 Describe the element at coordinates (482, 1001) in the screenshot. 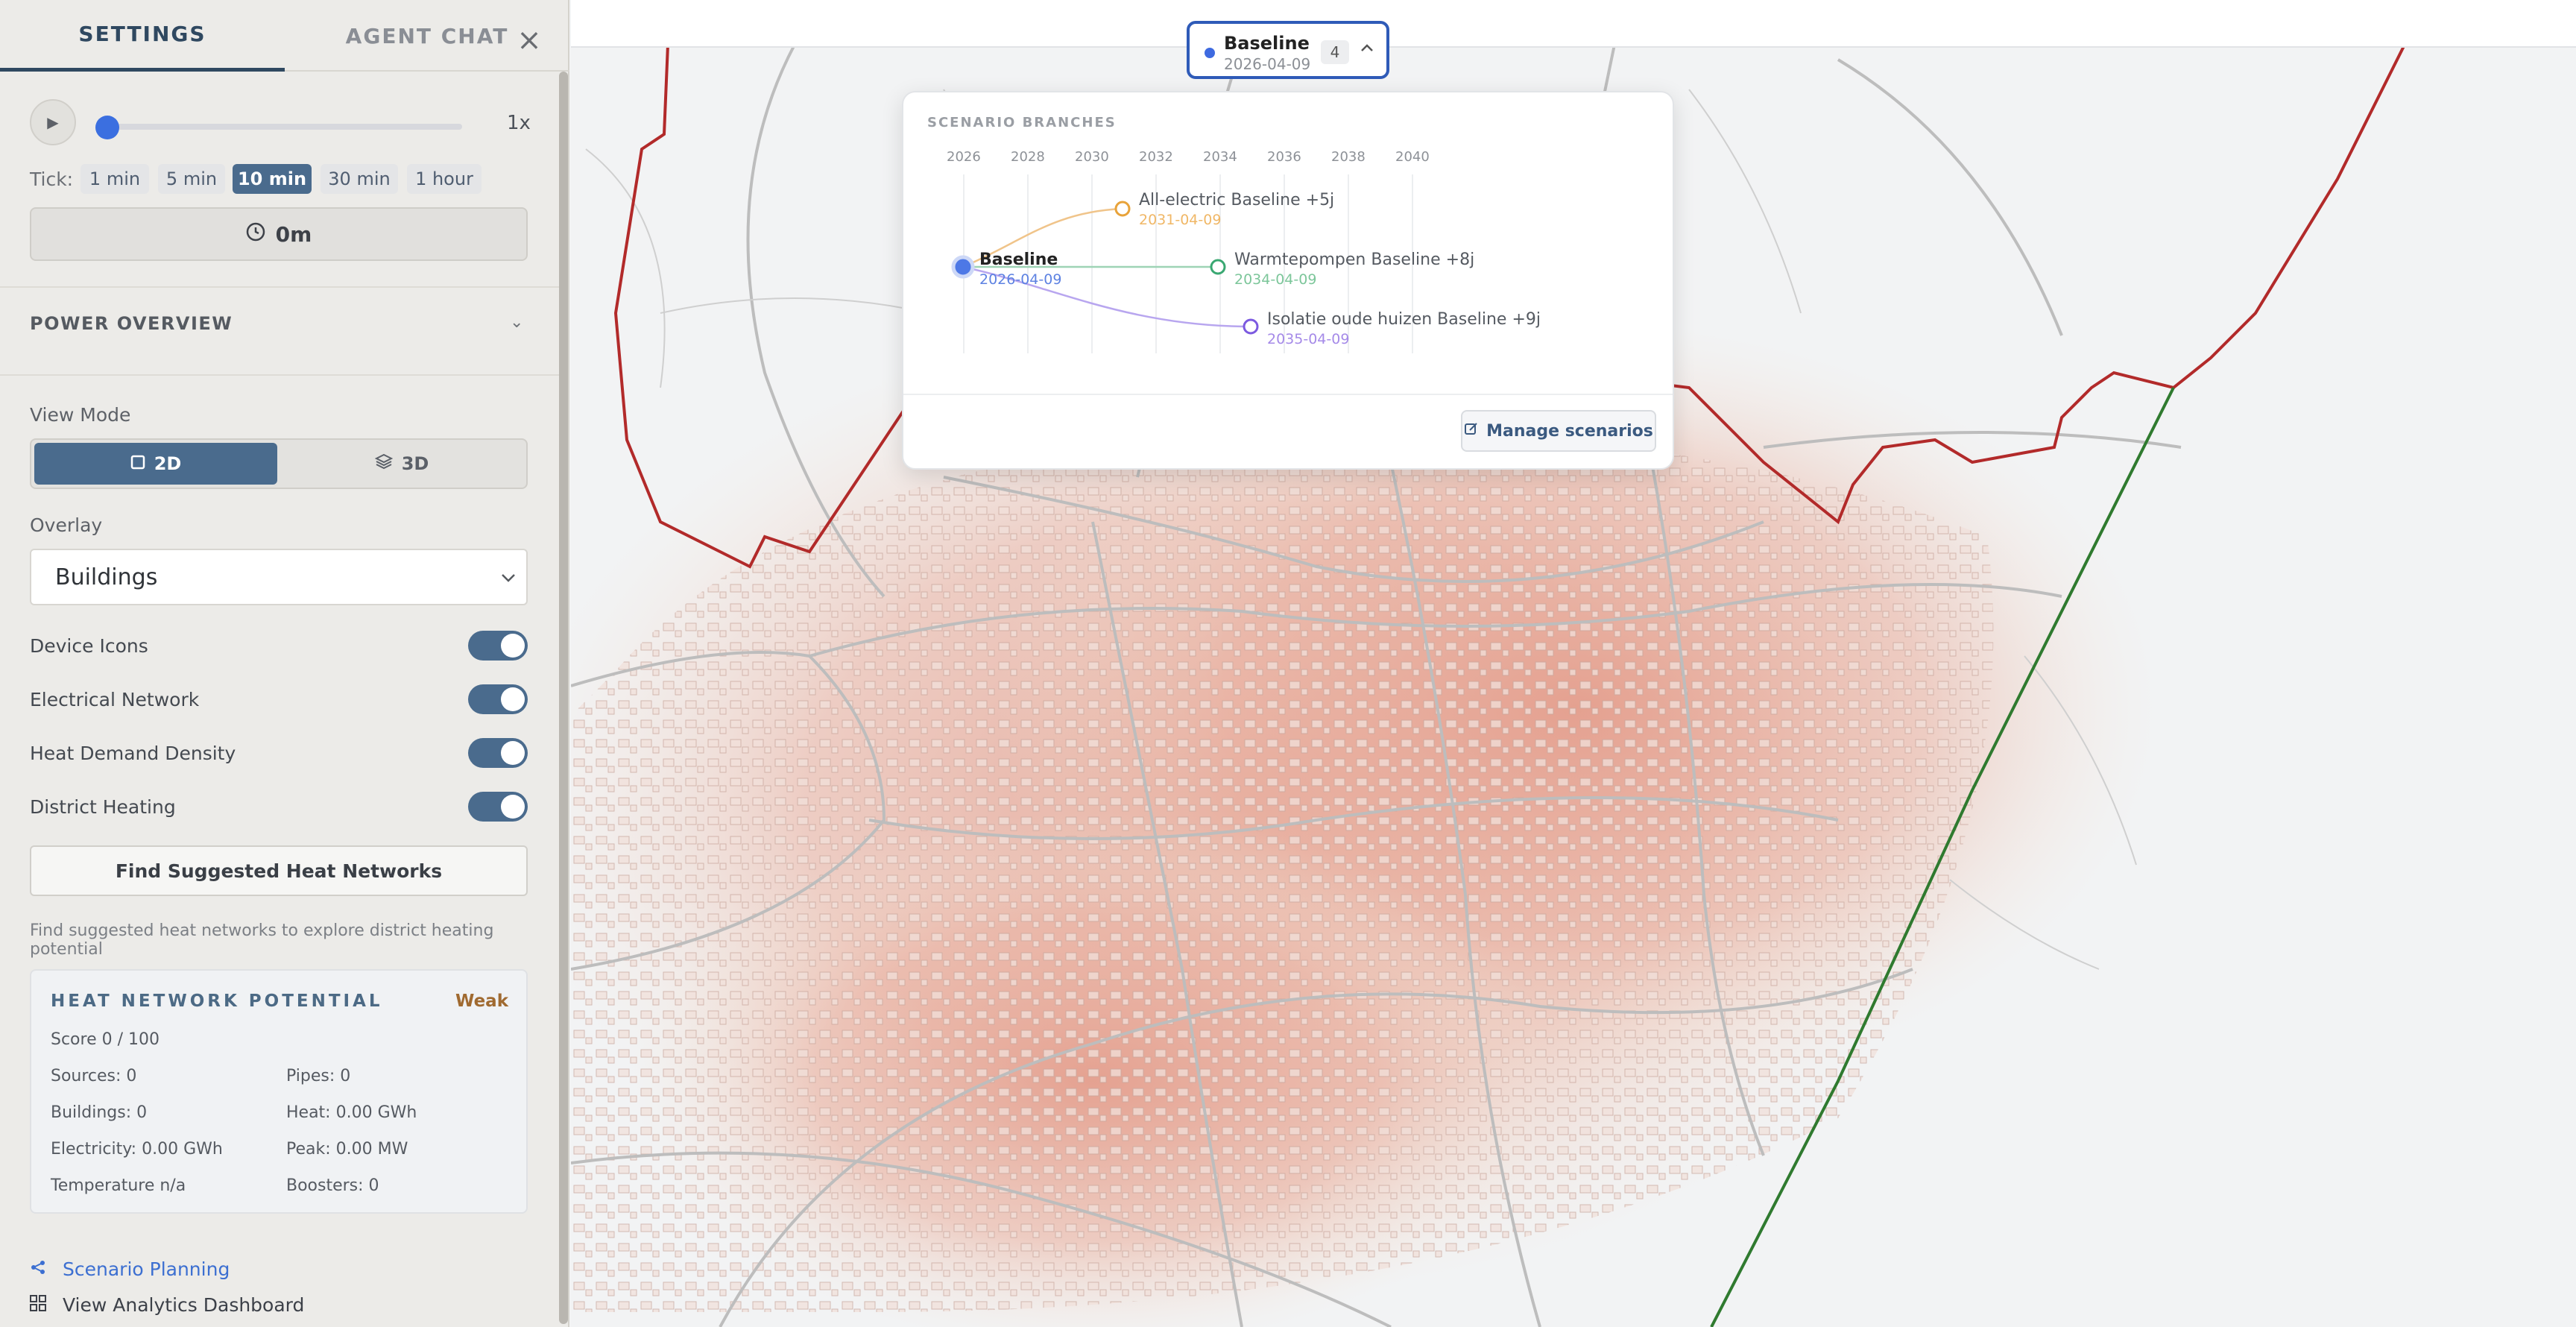

I see `heat-network-rating: Weak` at that location.